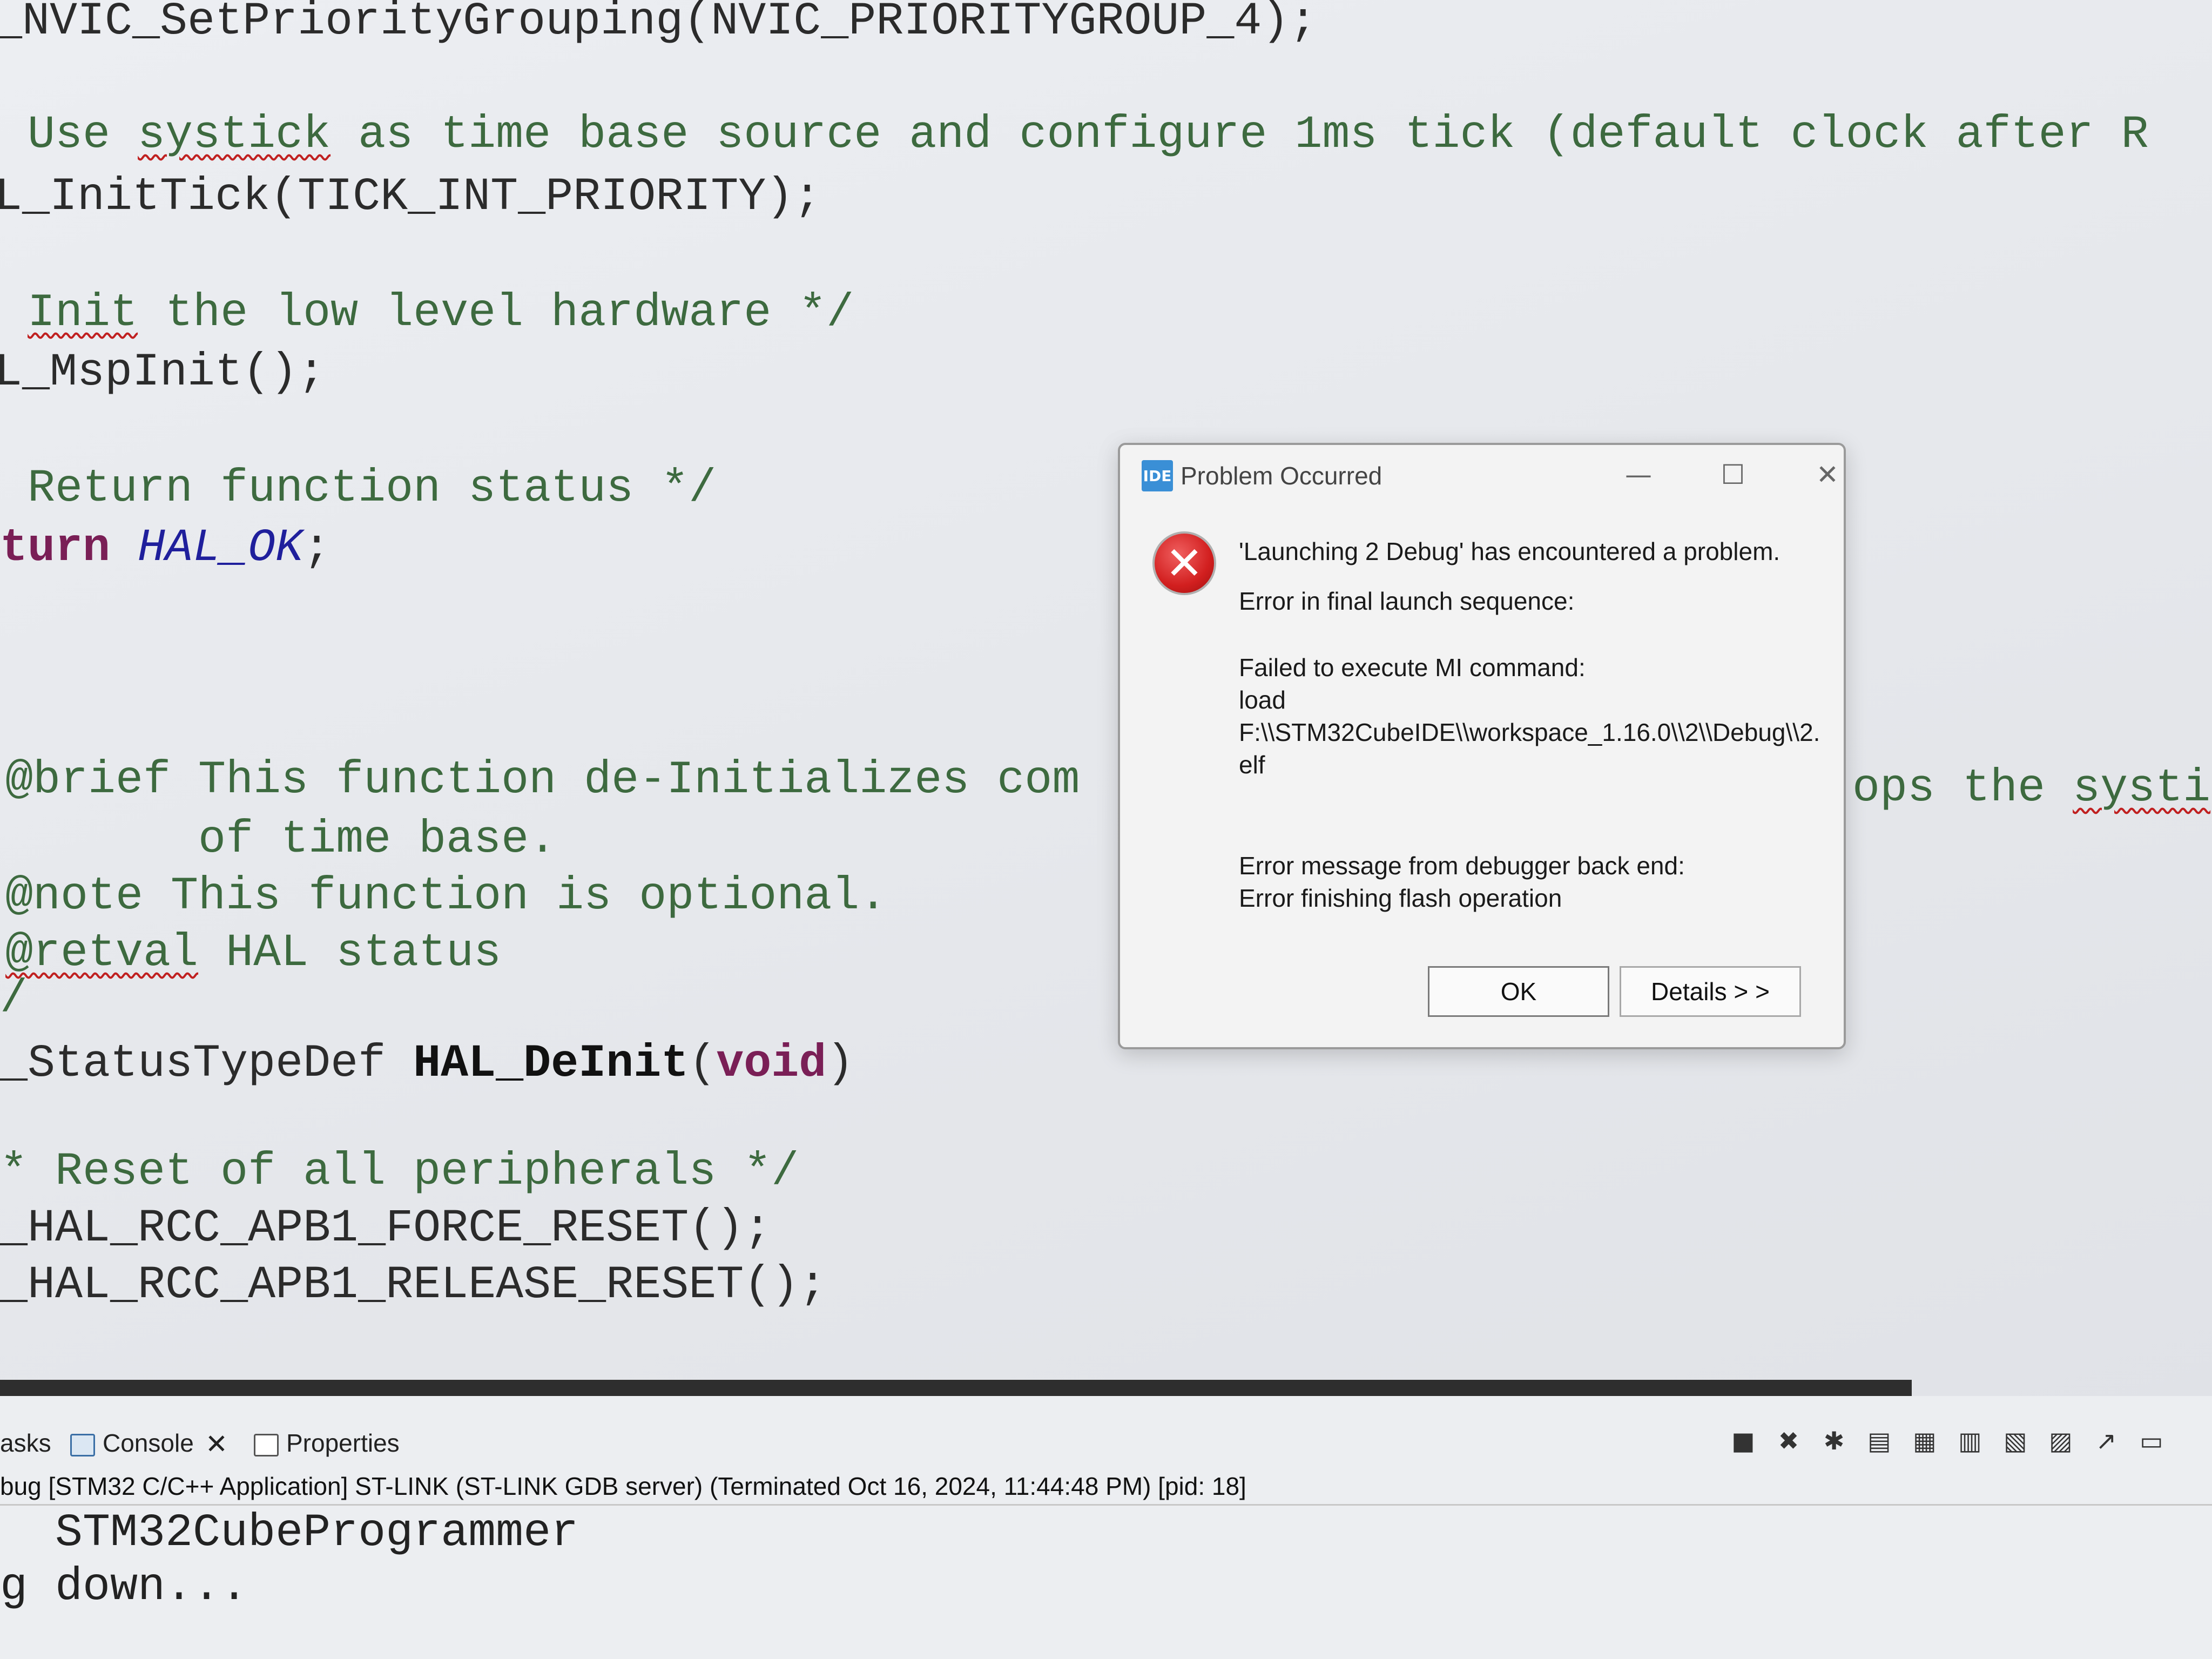 The height and width of the screenshot is (1659, 2212). I want to click on code-token: HAL status, so click(350, 953).